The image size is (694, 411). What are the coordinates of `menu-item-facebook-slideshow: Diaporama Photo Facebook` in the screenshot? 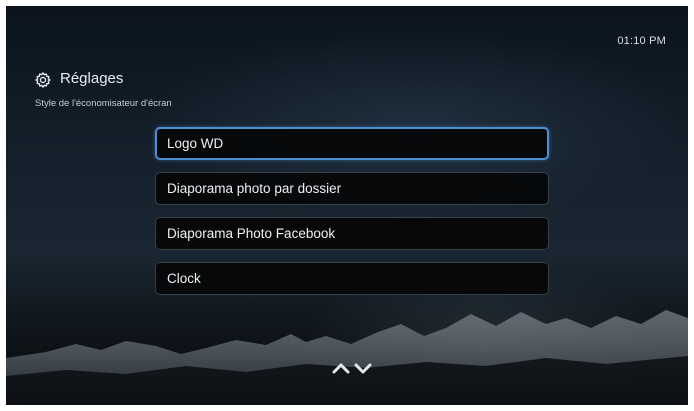 It's located at (352, 233).